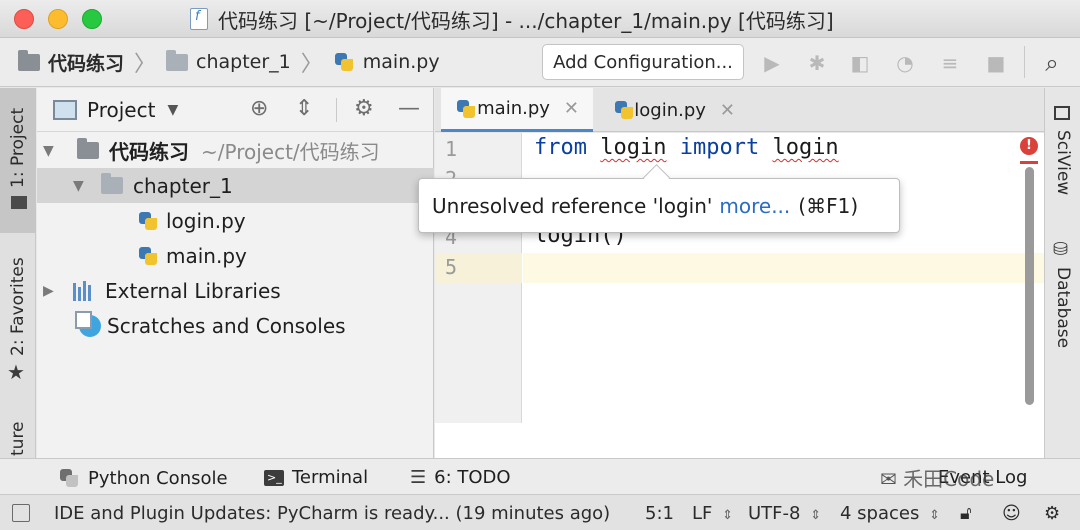  What do you see at coordinates (226, 325) in the screenshot?
I see `tree-scratches-label: Scratches and Consoles` at bounding box center [226, 325].